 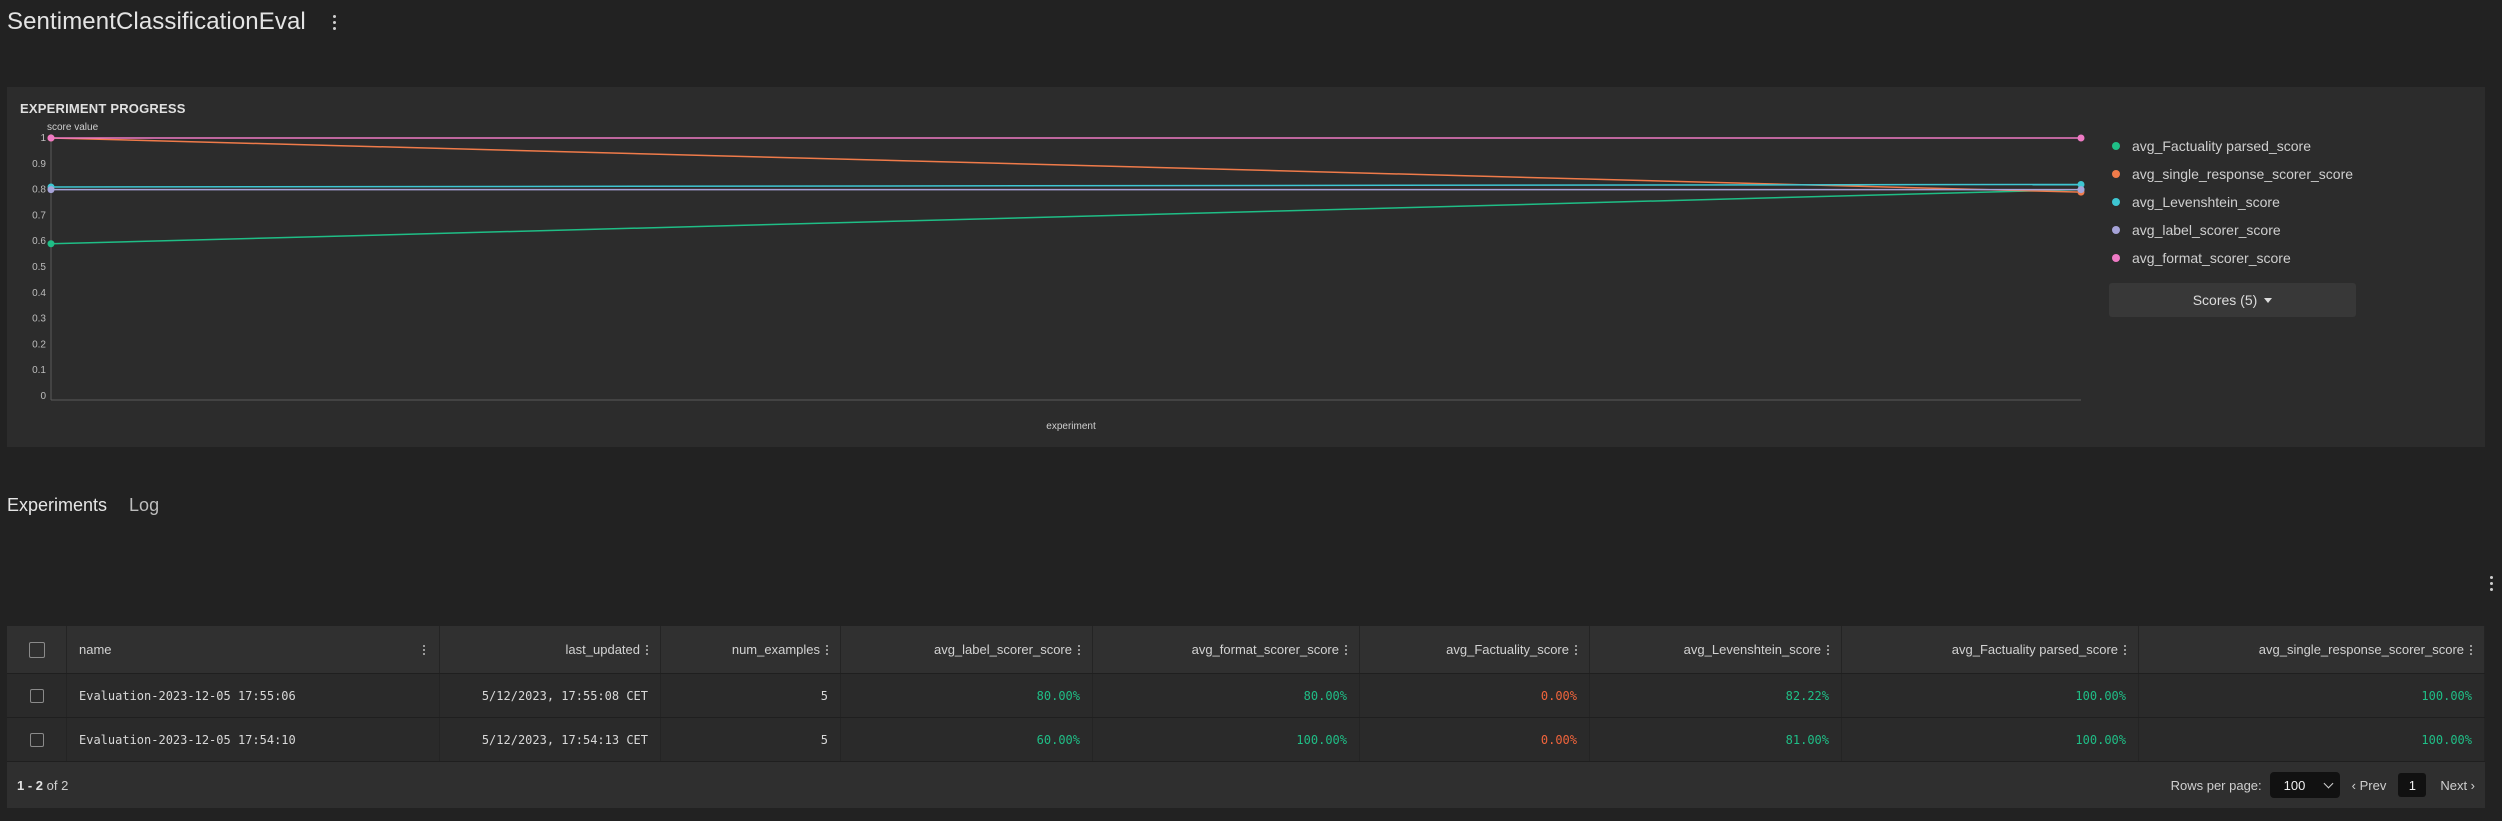 I want to click on y-tick-label: 0.4, so click(x=39, y=293).